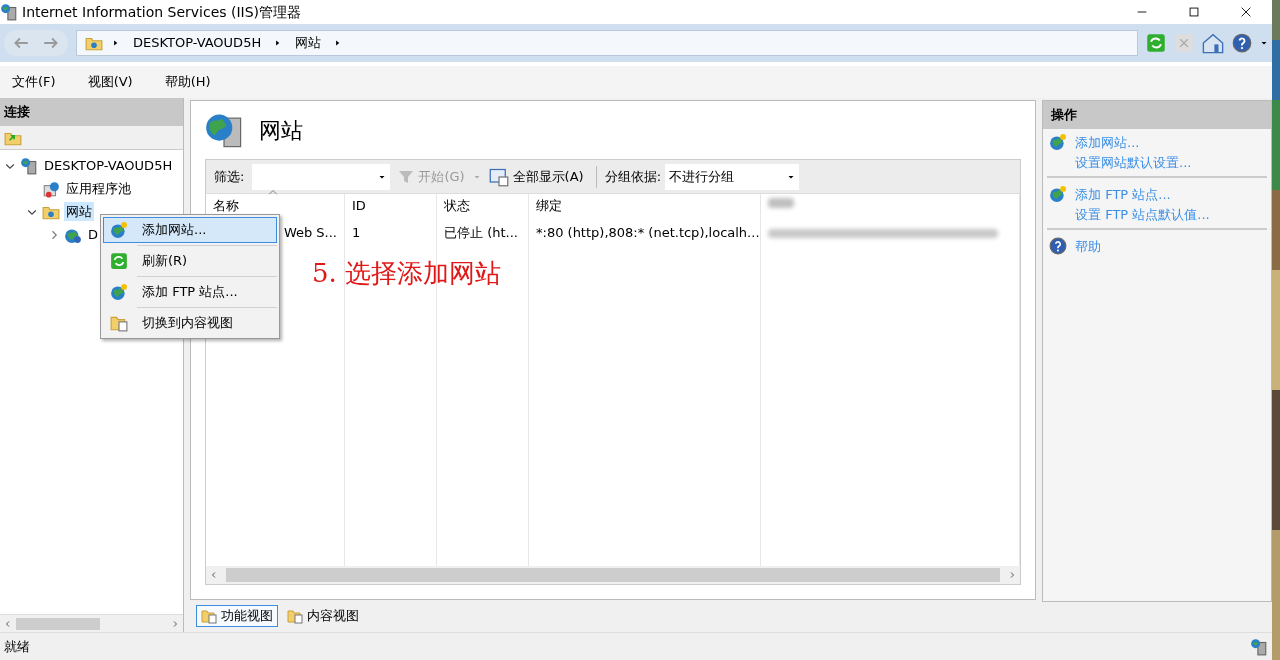 This screenshot has height=660, width=1280. Describe the element at coordinates (457, 205) in the screenshot. I see `column-header: 状态` at that location.